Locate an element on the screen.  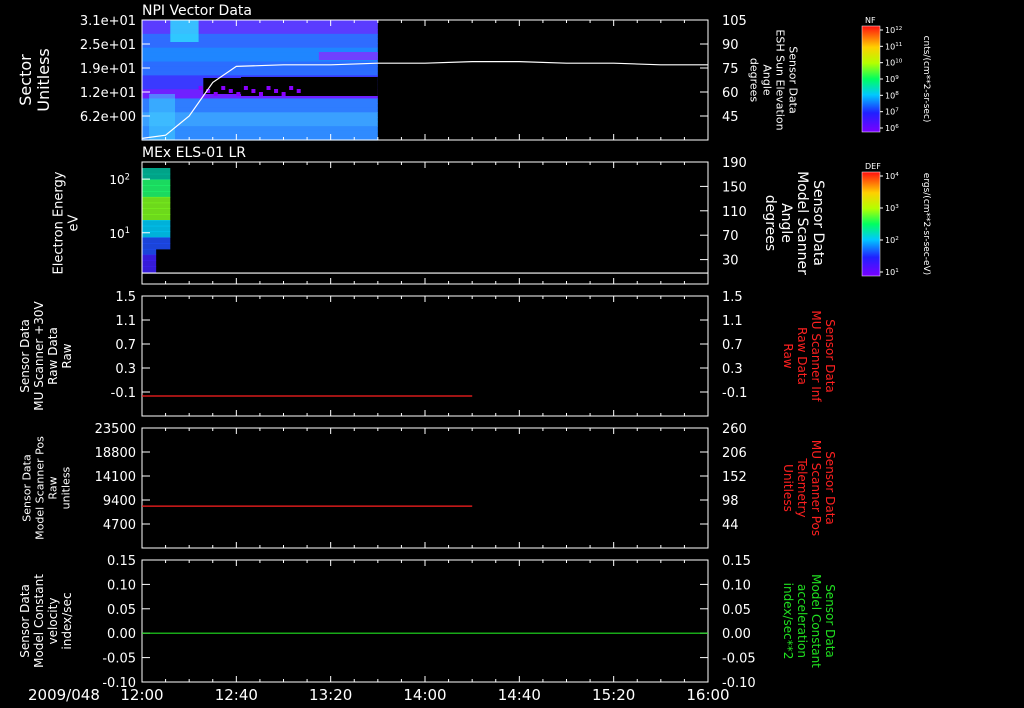
spectrogram-streak is located at coordinates (184, 31).